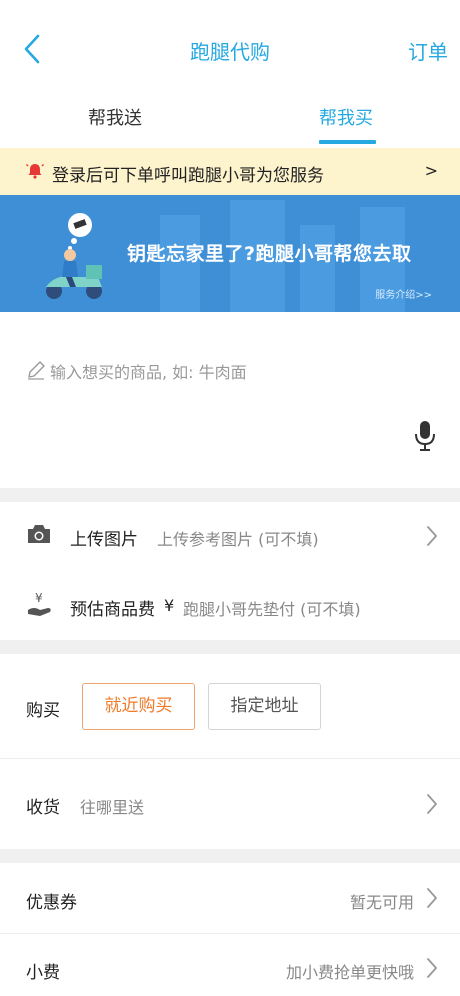 This screenshot has width=460, height=996. What do you see at coordinates (112, 807) in the screenshot?
I see `deliver-hint: 往哪里送` at bounding box center [112, 807].